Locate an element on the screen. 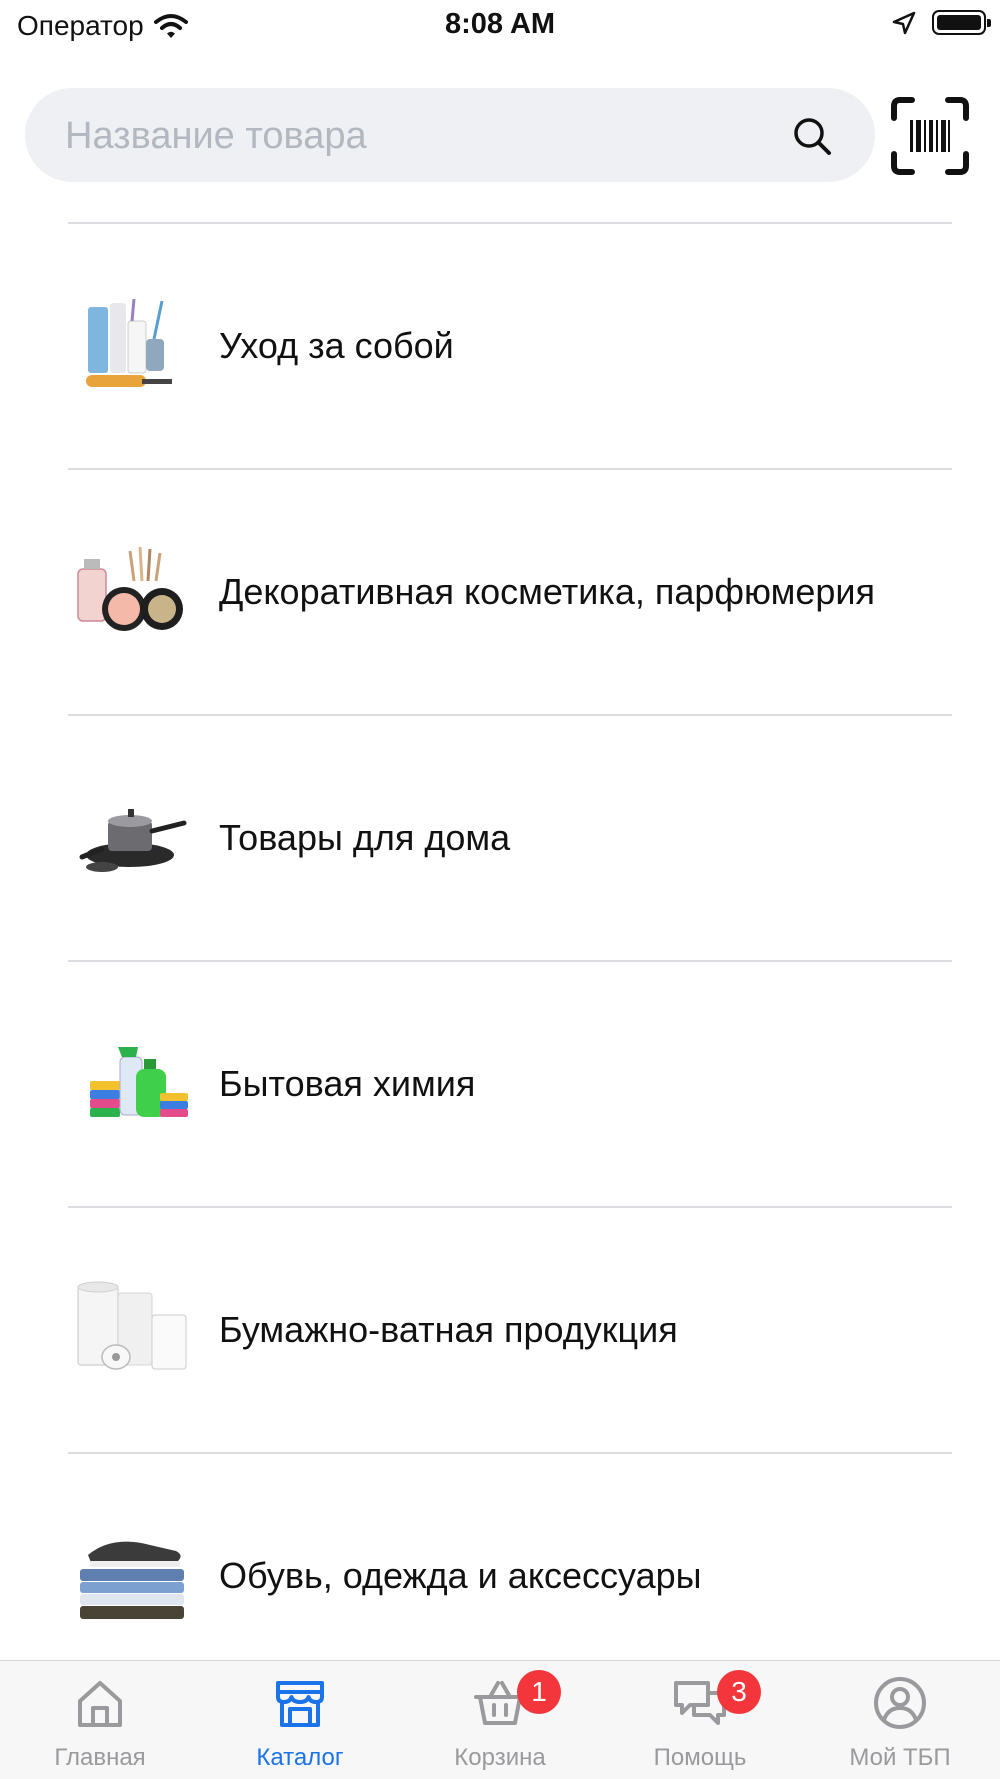 The height and width of the screenshot is (1779, 1000). tab-profile: Мой ТБП is located at coordinates (900, 1720).